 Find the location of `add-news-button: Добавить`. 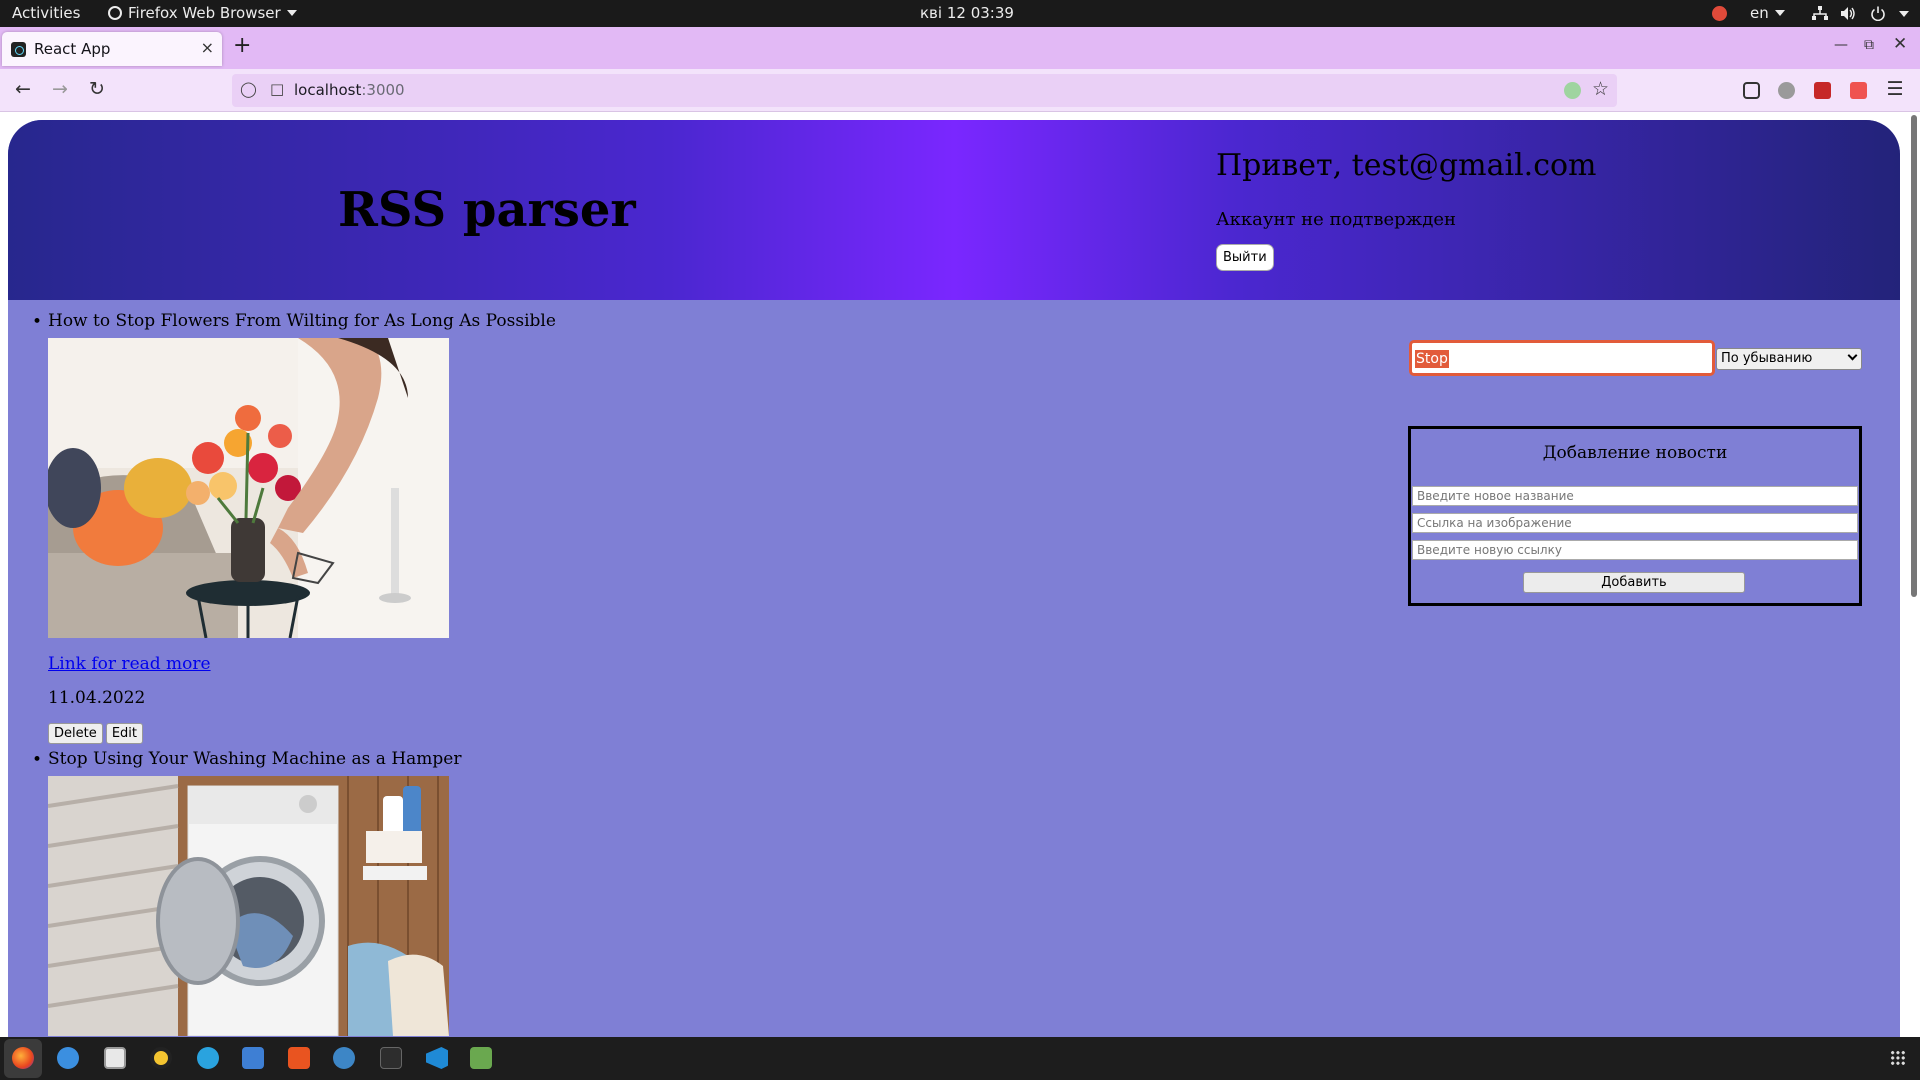

add-news-button: Добавить is located at coordinates (1634, 582).